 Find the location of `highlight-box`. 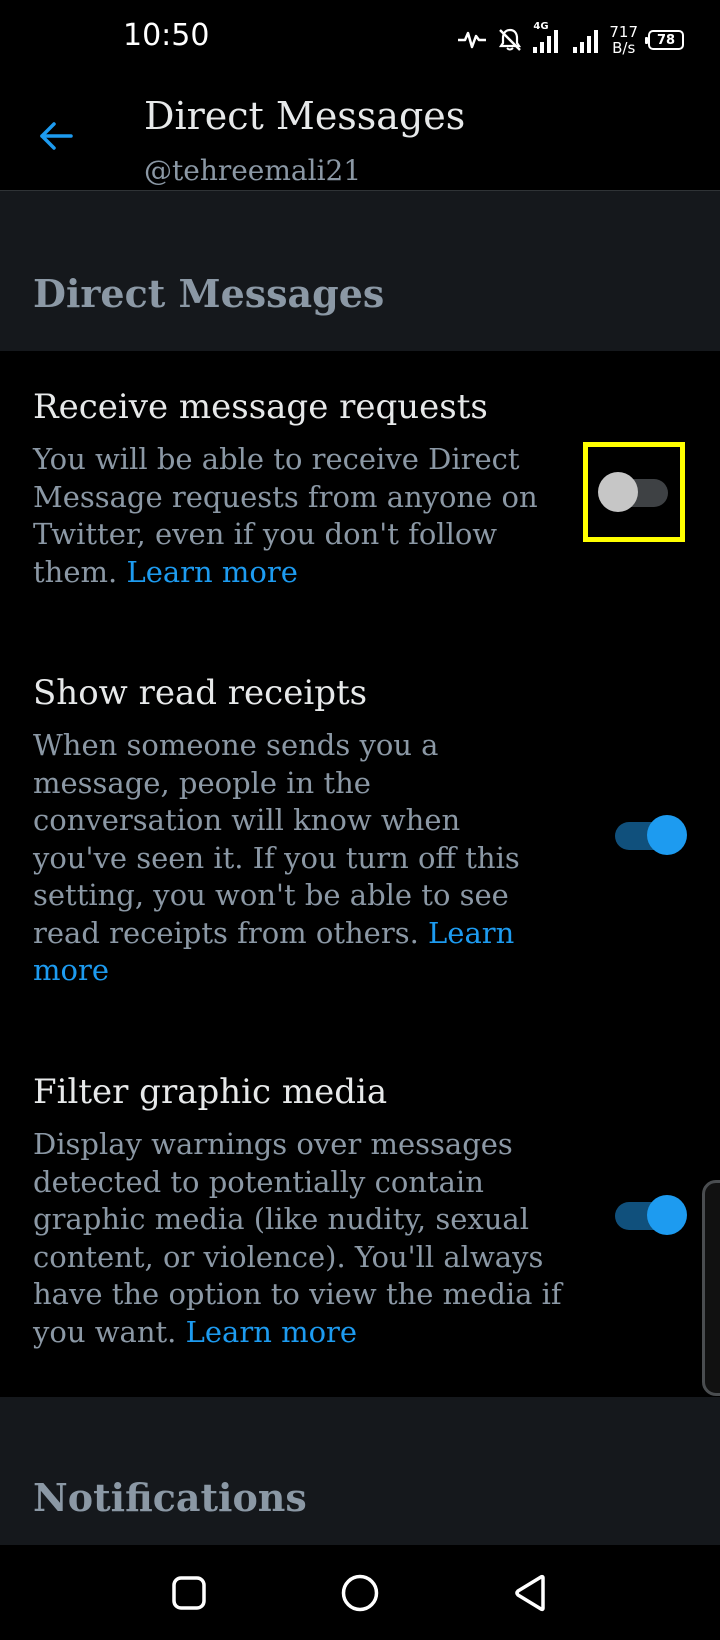

highlight-box is located at coordinates (634, 492).